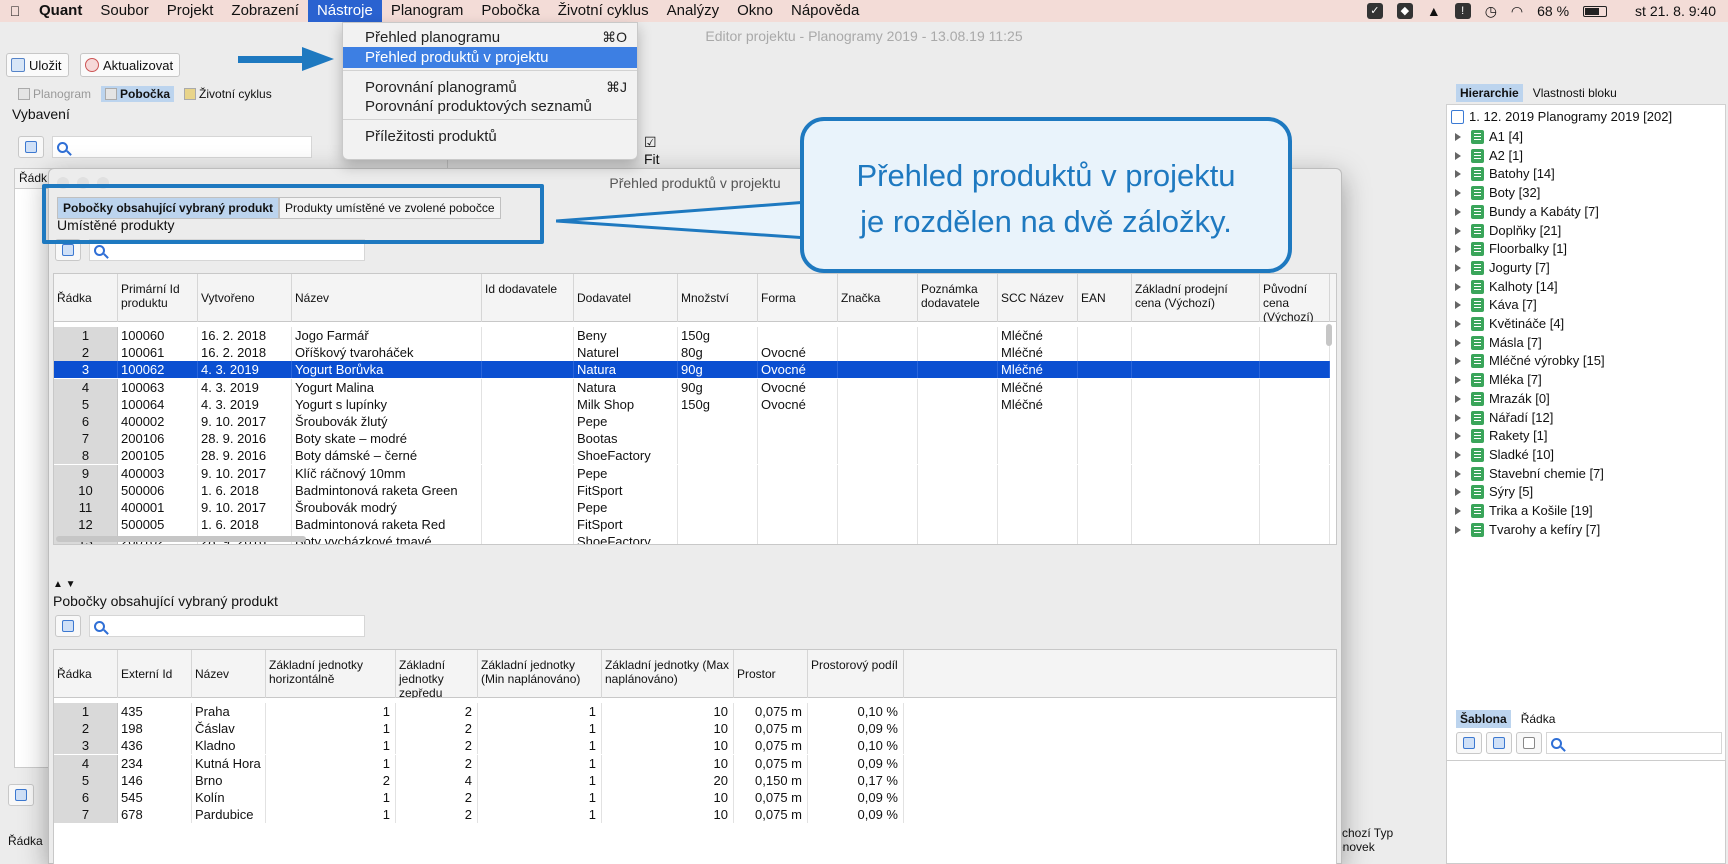 This screenshot has height=864, width=1728. Describe the element at coordinates (1497, 193) in the screenshot. I see `tree-item: Boty [32]` at that location.